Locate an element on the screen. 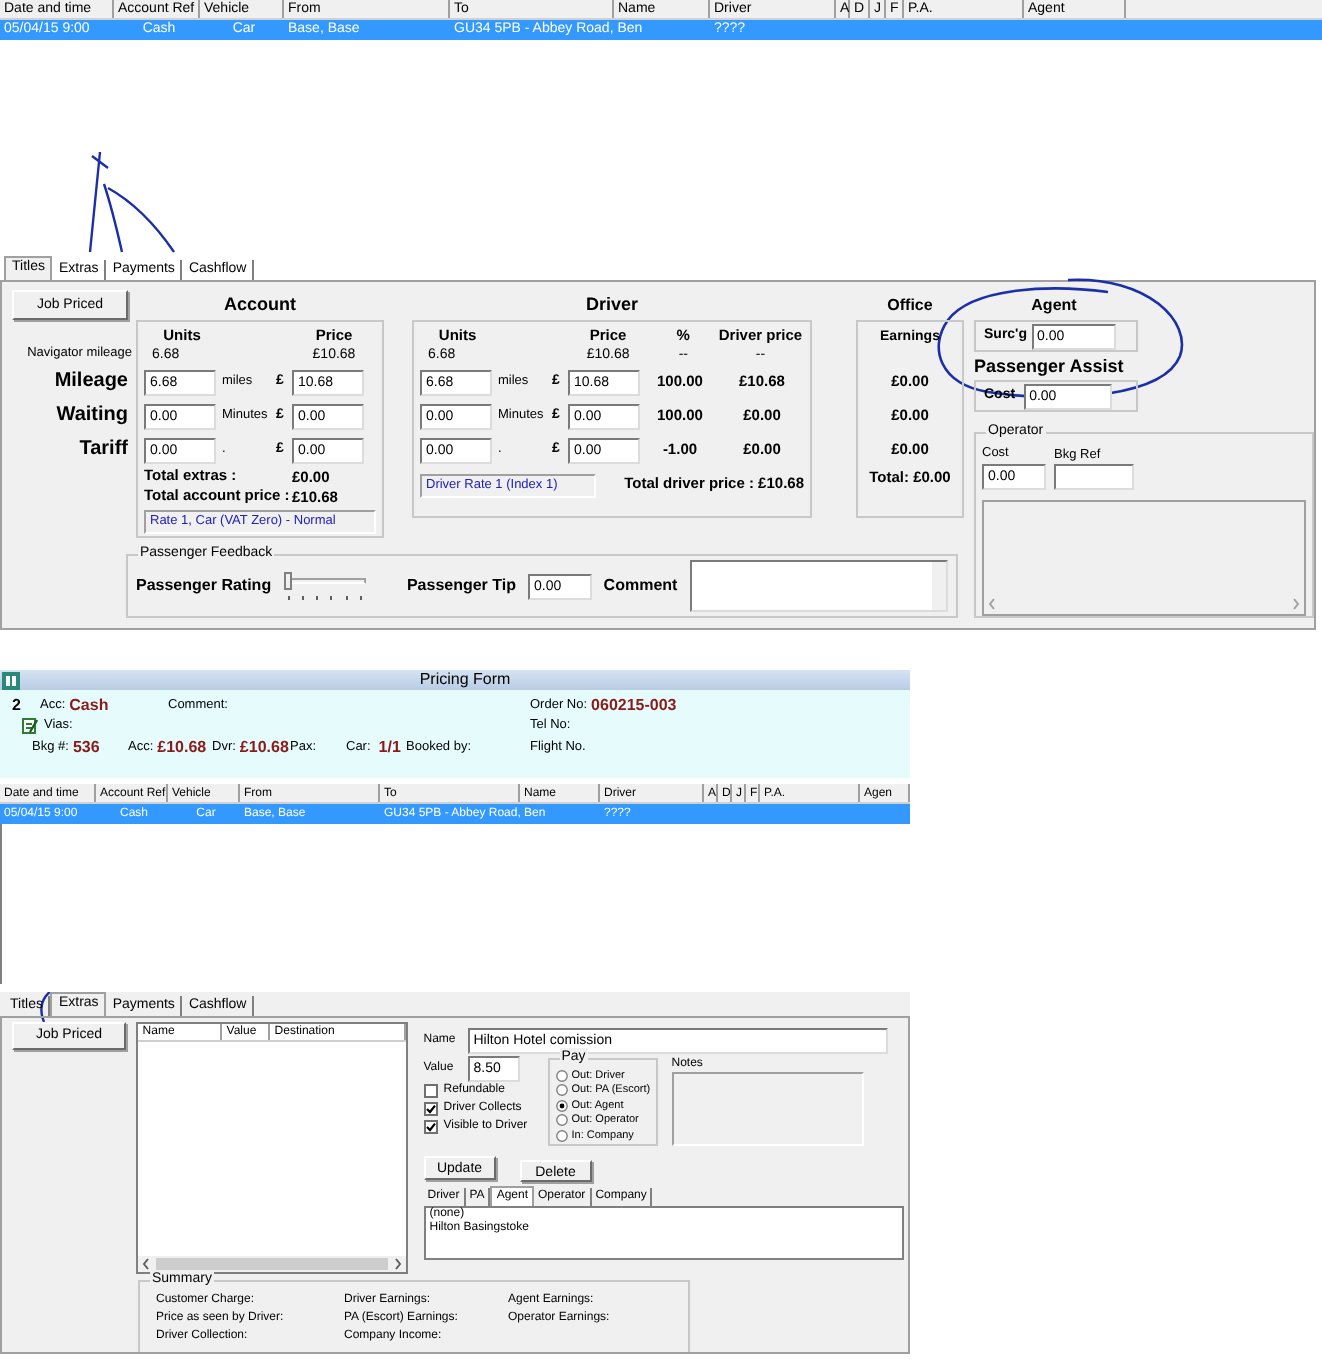  notes-field is located at coordinates (767, 1109).